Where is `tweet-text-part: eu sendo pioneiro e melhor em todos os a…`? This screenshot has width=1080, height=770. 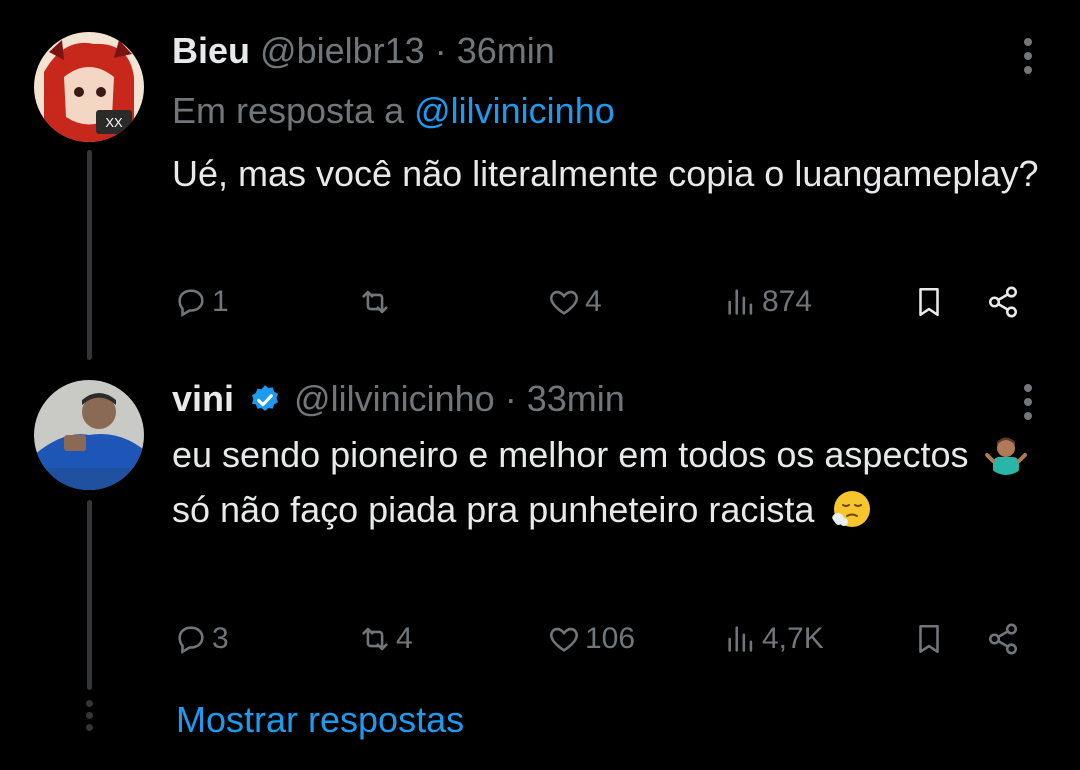
tweet-text-part: eu sendo pioneiro e melhor em todos os a… is located at coordinates (570, 454).